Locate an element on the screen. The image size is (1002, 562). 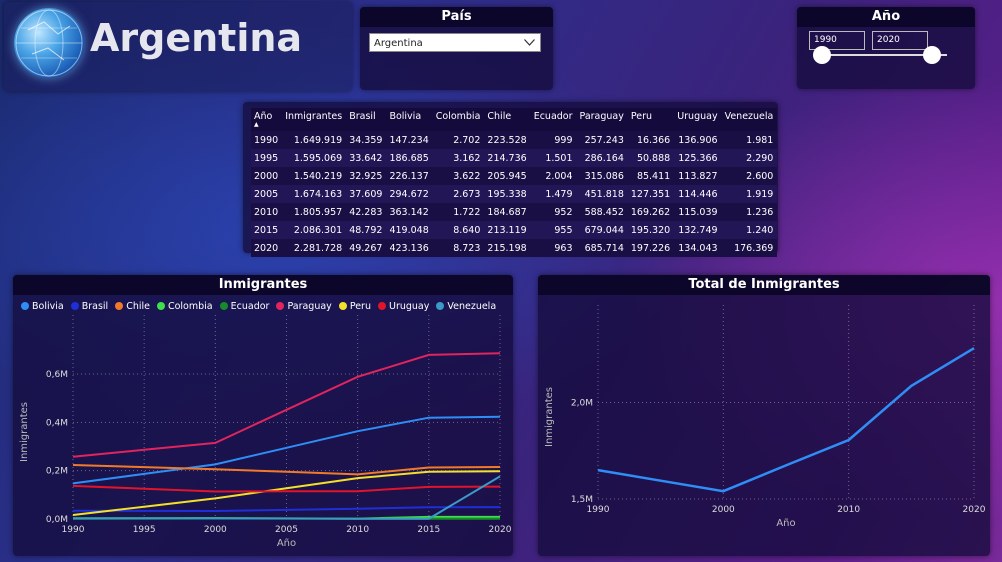
table-cell: 186.685 is located at coordinates (409, 158).